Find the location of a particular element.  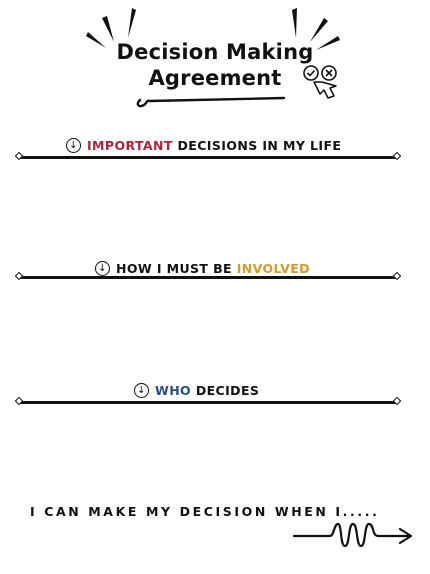

heading-text: decisions in my life is located at coordinates (257, 145).